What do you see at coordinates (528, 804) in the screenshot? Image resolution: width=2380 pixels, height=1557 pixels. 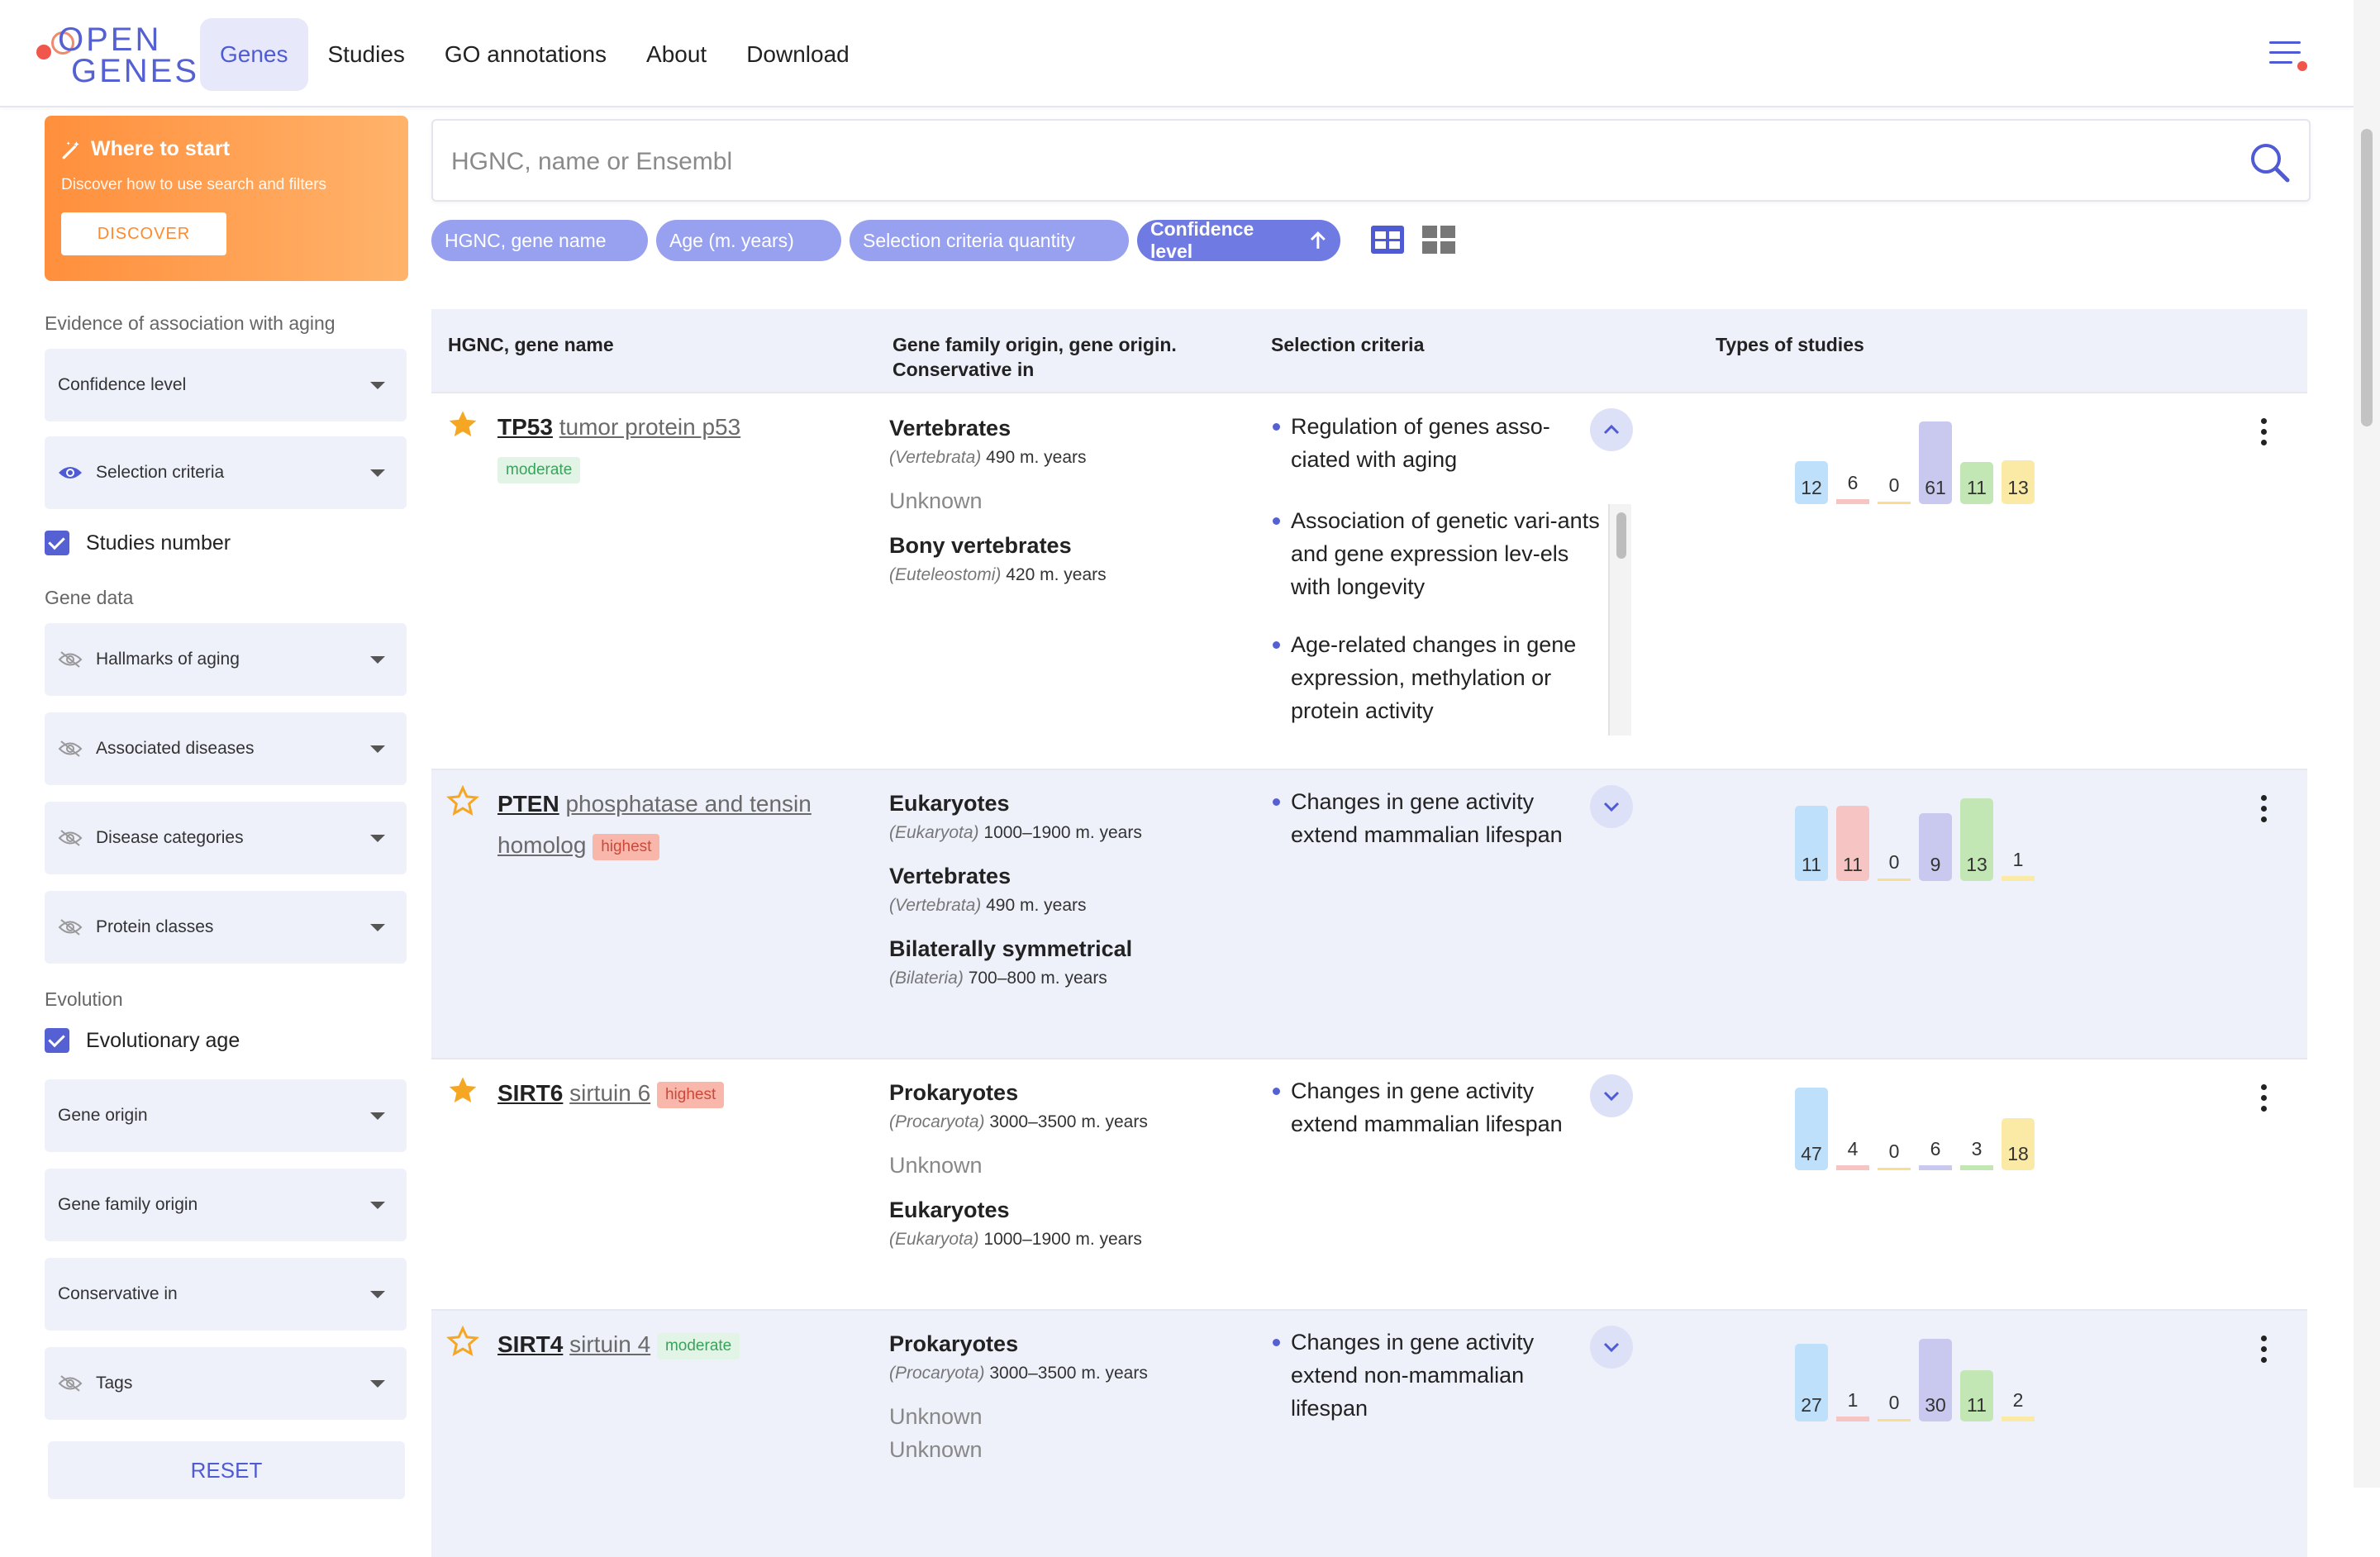 I see `gene-symbol-link: PTEN` at bounding box center [528, 804].